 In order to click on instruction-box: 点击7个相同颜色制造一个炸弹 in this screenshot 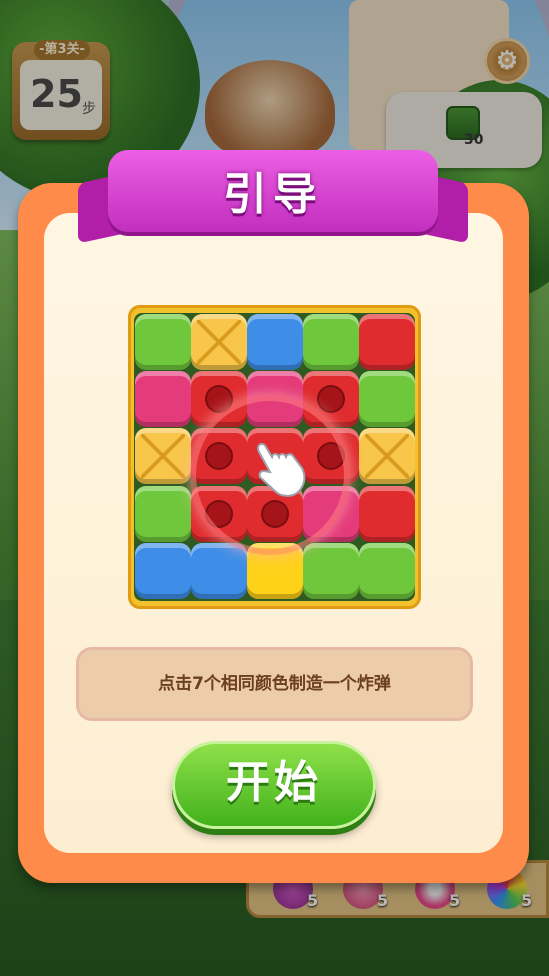, I will do `click(274, 684)`.